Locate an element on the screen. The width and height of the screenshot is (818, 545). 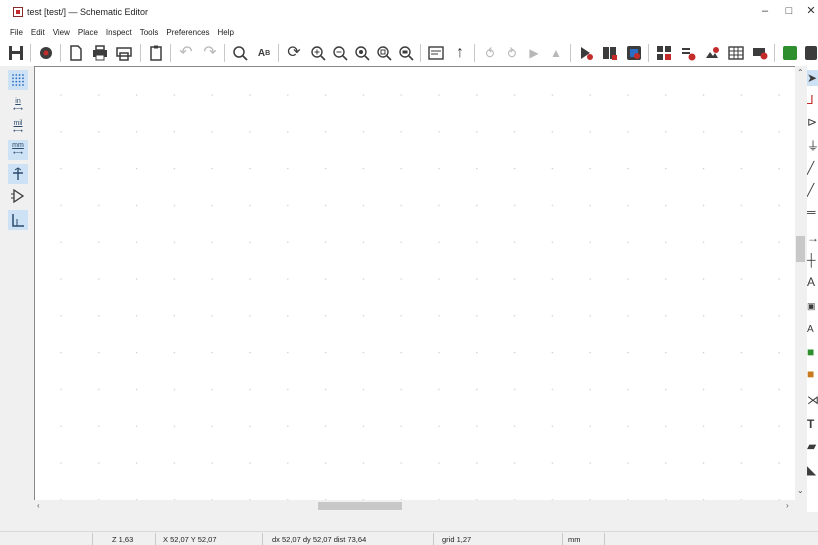
menu-help: Help is located at coordinates (226, 32).